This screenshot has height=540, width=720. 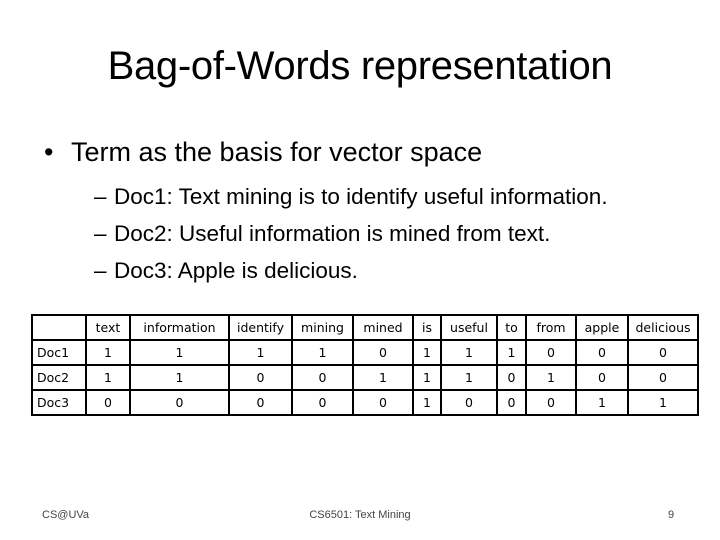 I want to click on bullet-text: Term as the basis for vector space, so click(x=277, y=152).